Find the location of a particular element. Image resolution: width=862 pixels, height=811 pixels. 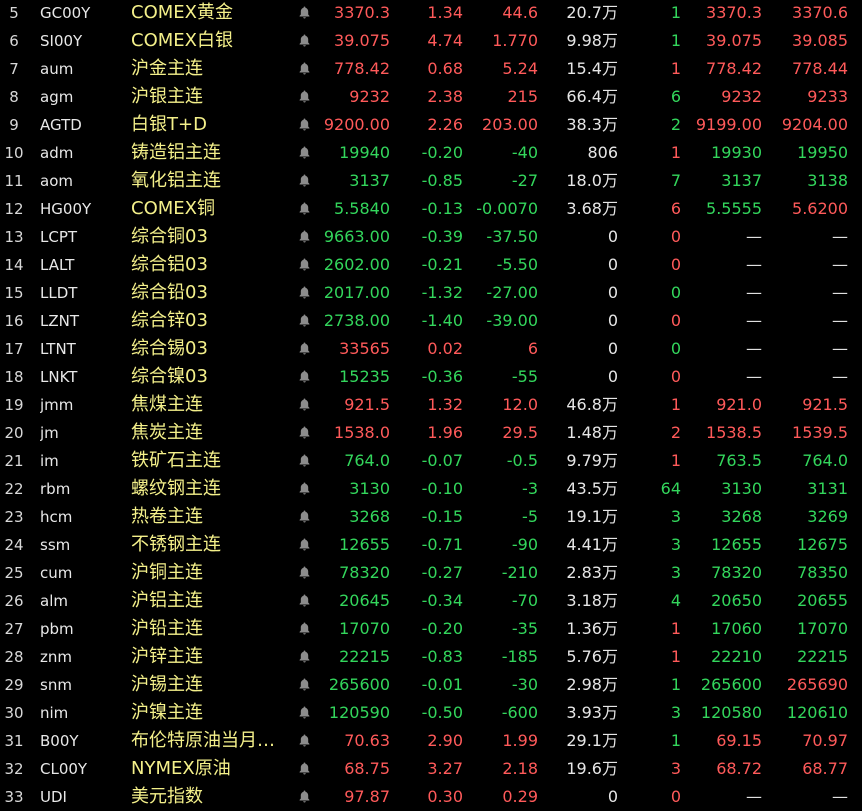

bid-price: 1538.5 is located at coordinates (734, 432).